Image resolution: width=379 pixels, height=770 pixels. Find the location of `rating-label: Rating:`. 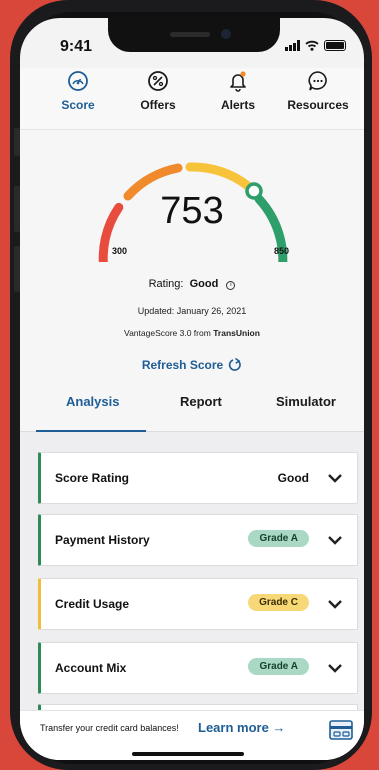

rating-label: Rating: is located at coordinates (166, 284).